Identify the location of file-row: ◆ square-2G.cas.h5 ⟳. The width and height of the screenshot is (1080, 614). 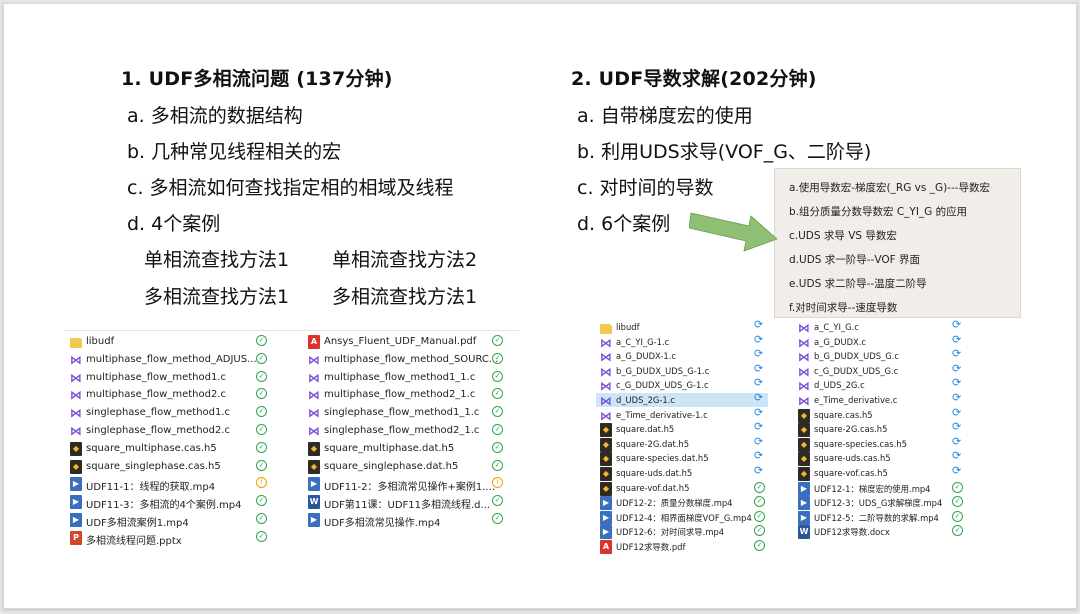
(880, 429).